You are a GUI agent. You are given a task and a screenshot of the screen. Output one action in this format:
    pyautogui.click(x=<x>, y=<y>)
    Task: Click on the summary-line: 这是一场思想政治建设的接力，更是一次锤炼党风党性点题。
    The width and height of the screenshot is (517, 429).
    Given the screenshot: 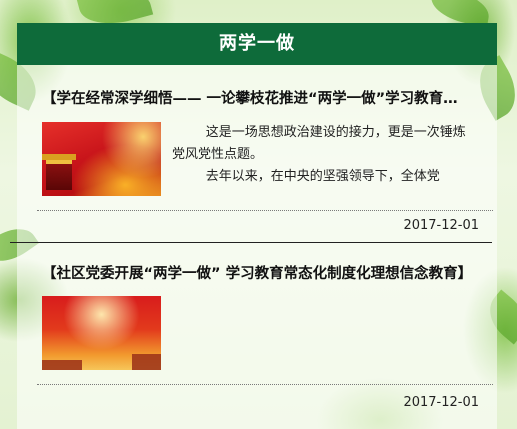 What is the action you would take?
    pyautogui.click(x=319, y=143)
    